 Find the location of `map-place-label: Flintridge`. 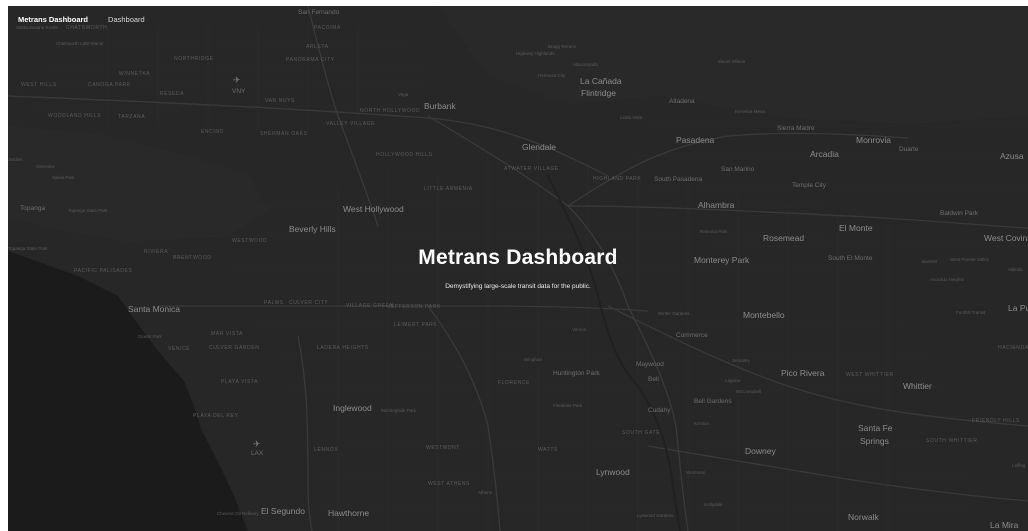

map-place-label: Flintridge is located at coordinates (598, 93).